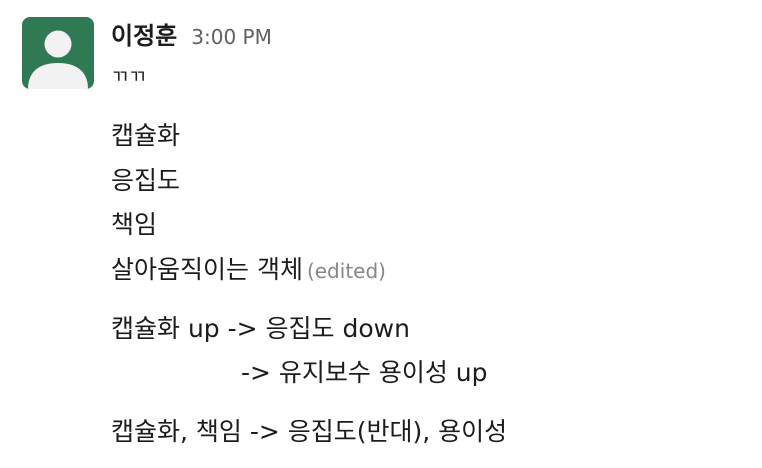 The image size is (762, 468). What do you see at coordinates (364, 372) in the screenshot?
I see `message-line: -> 유지보수 용이성 up` at bounding box center [364, 372].